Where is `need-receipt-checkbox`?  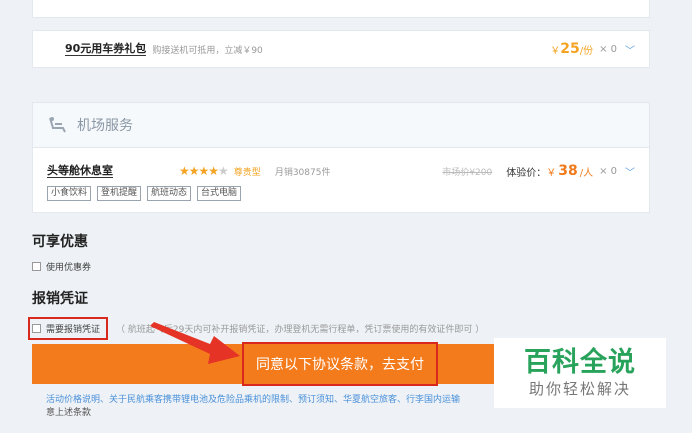 need-receipt-checkbox is located at coordinates (36, 328).